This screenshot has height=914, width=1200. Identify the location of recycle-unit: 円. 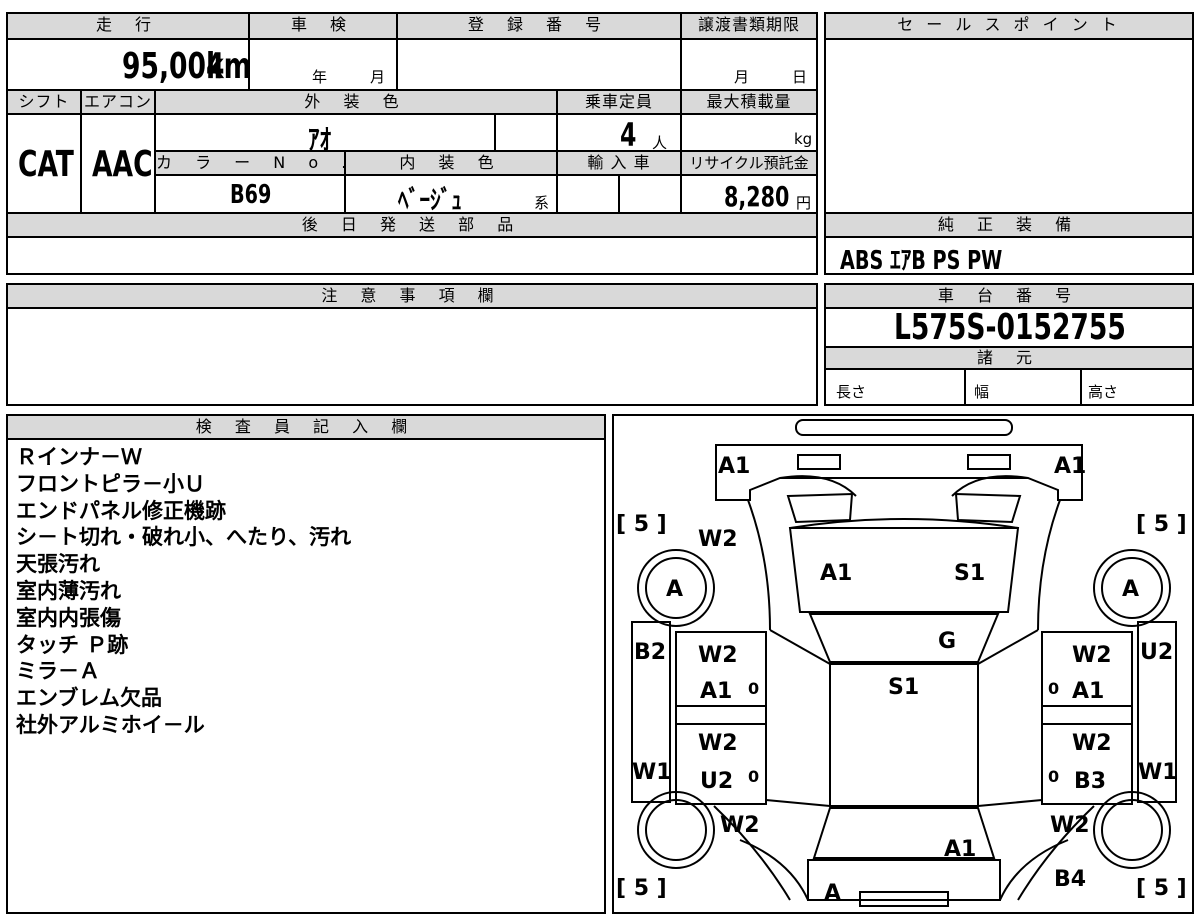
(804, 203).